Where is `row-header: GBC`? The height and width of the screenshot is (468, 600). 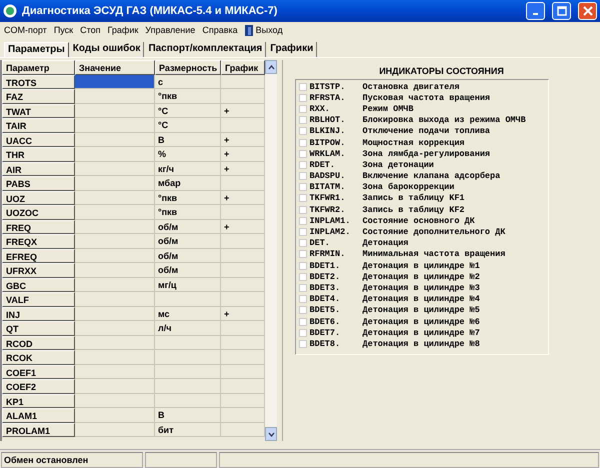 row-header: GBC is located at coordinates (38, 285).